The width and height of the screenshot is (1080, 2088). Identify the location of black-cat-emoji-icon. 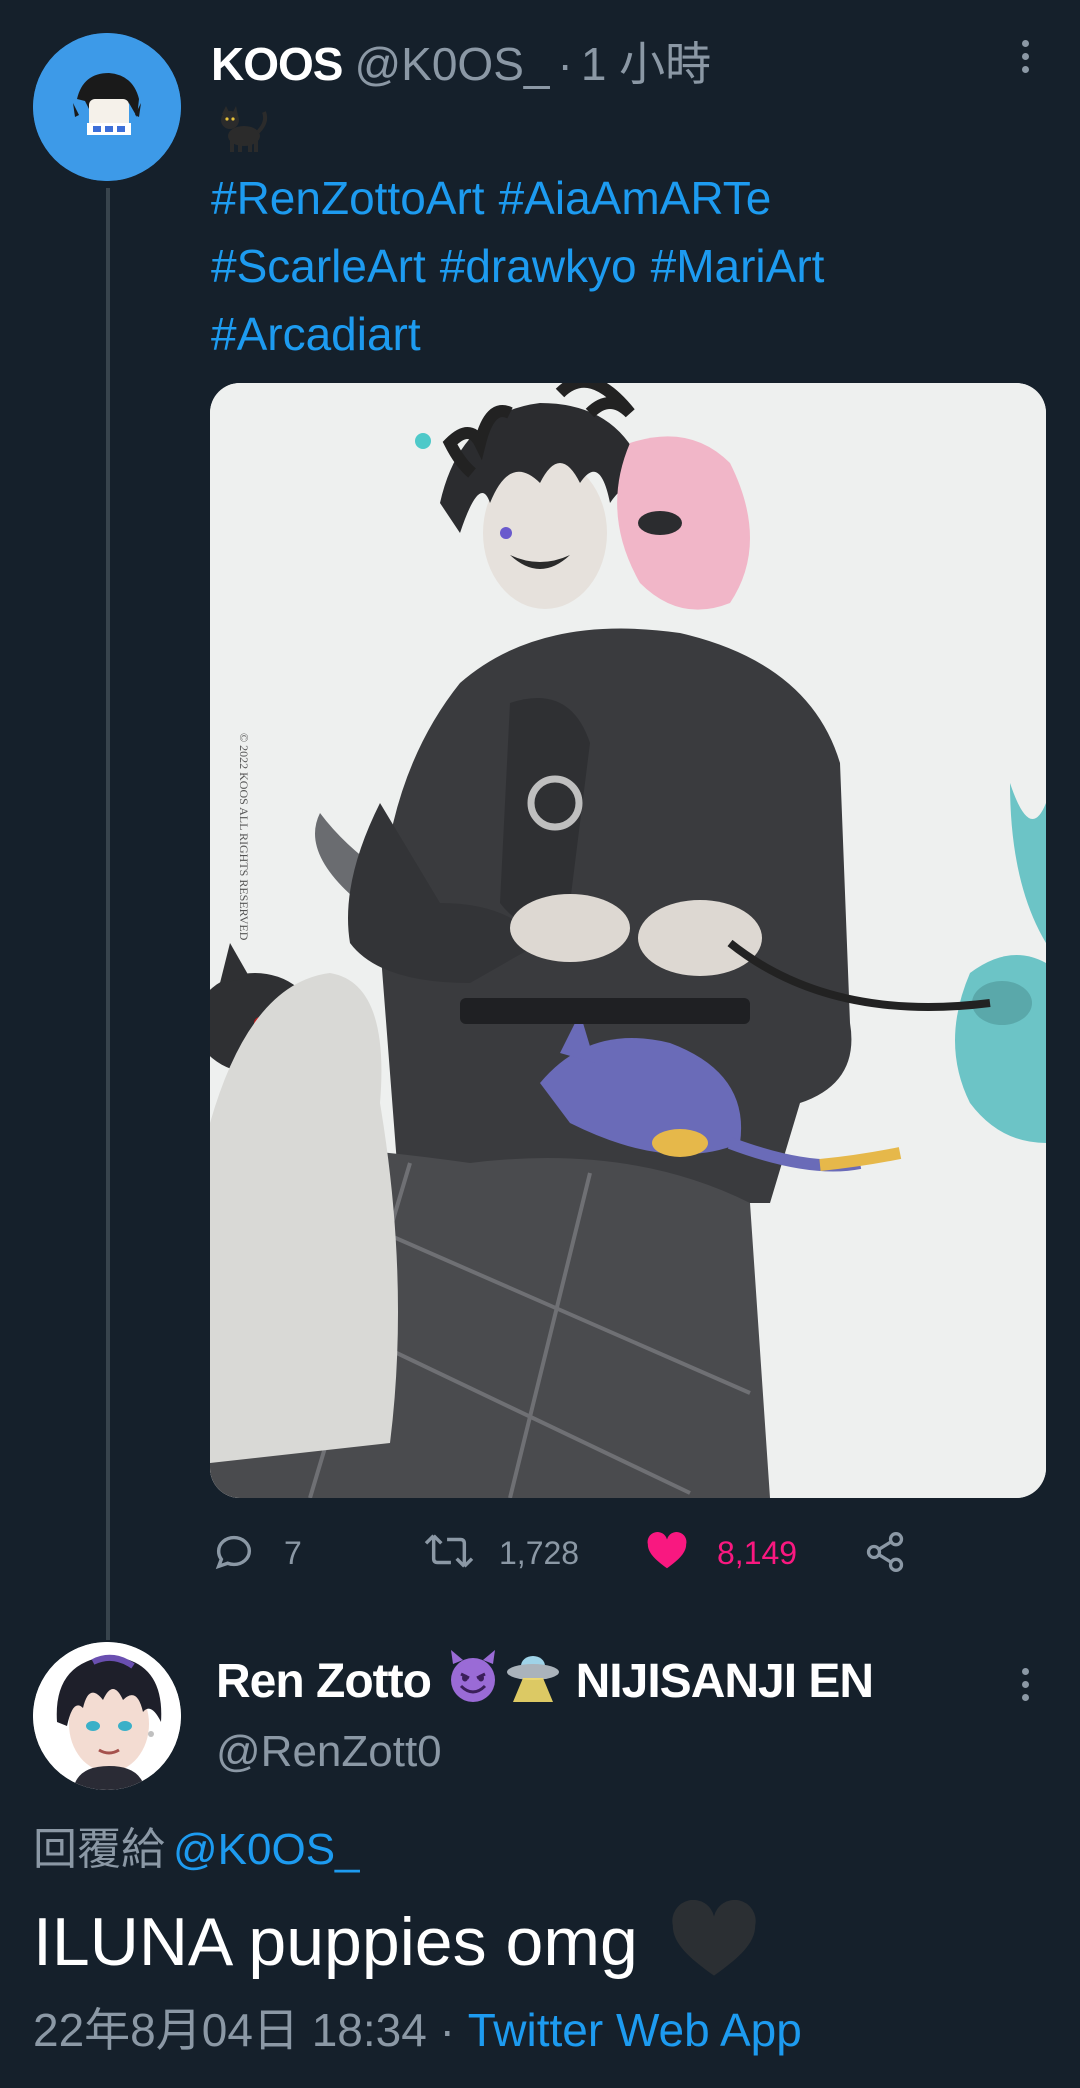
(242, 129).